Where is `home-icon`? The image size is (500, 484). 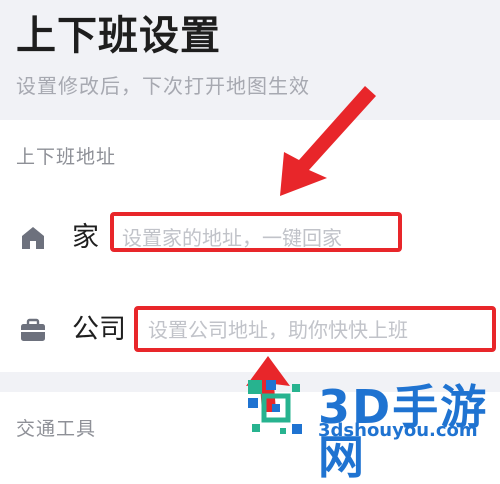
home-icon is located at coordinates (33, 238).